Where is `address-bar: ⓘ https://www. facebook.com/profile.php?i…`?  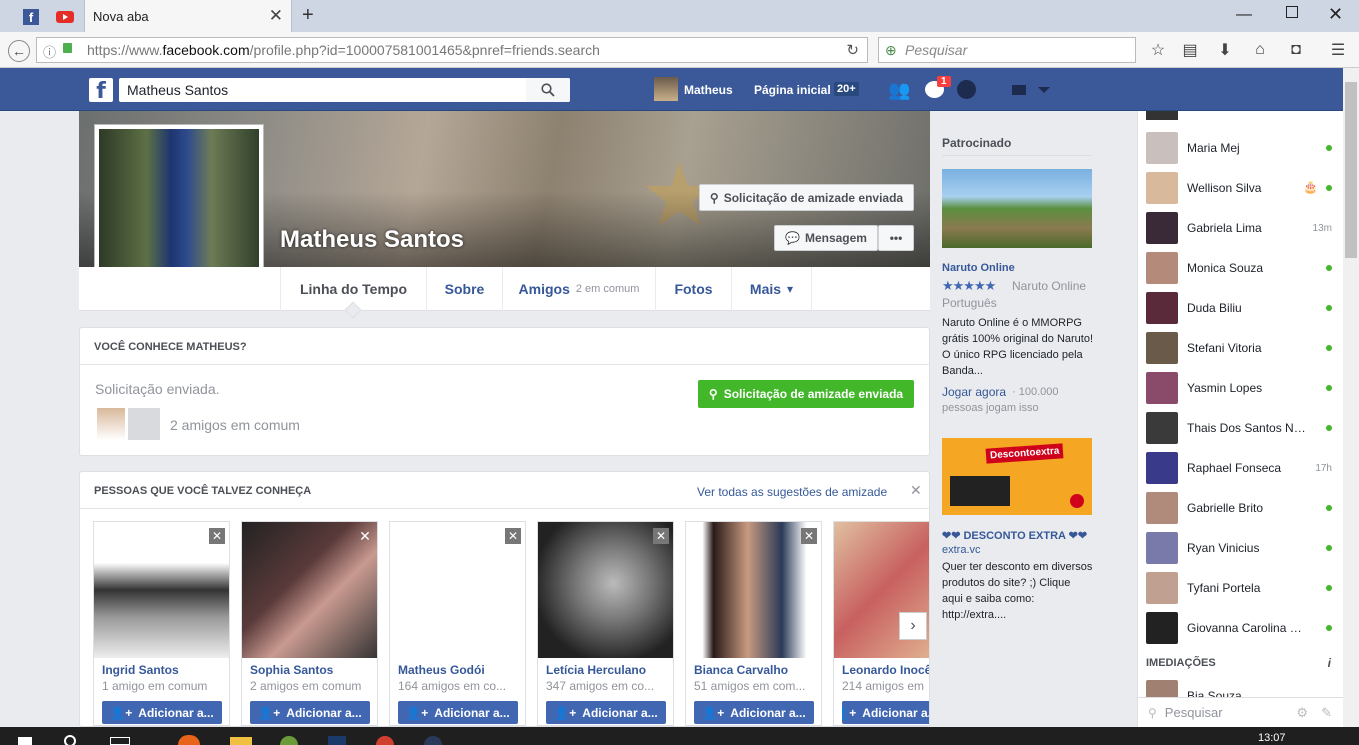 address-bar: ⓘ https://www. facebook.com/profile.php?i… is located at coordinates (452, 50).